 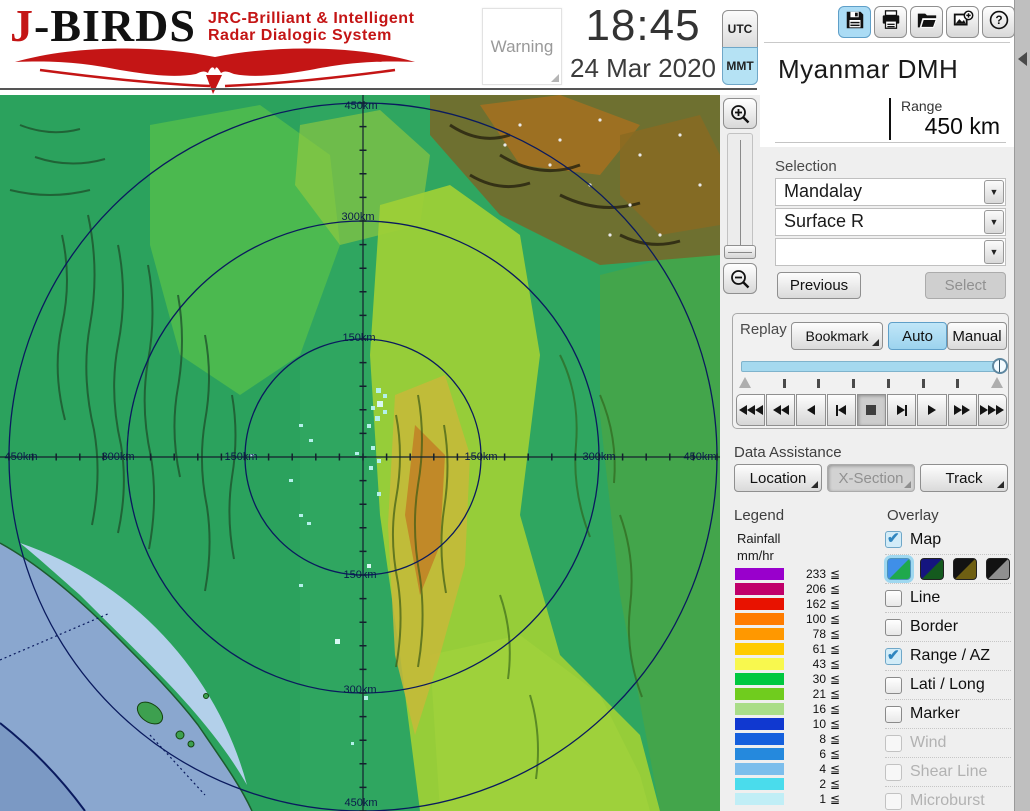 I want to click on overlay-item-marker: ✔ Marker, so click(x=948, y=713).